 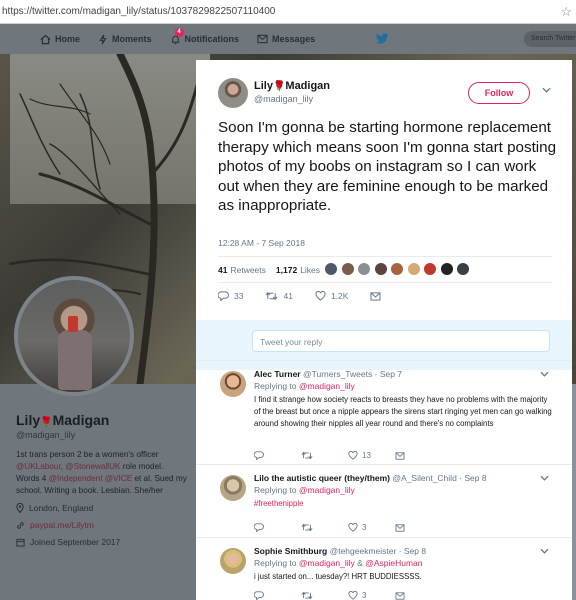 I want to click on like-button: 1.2K, so click(x=332, y=296).